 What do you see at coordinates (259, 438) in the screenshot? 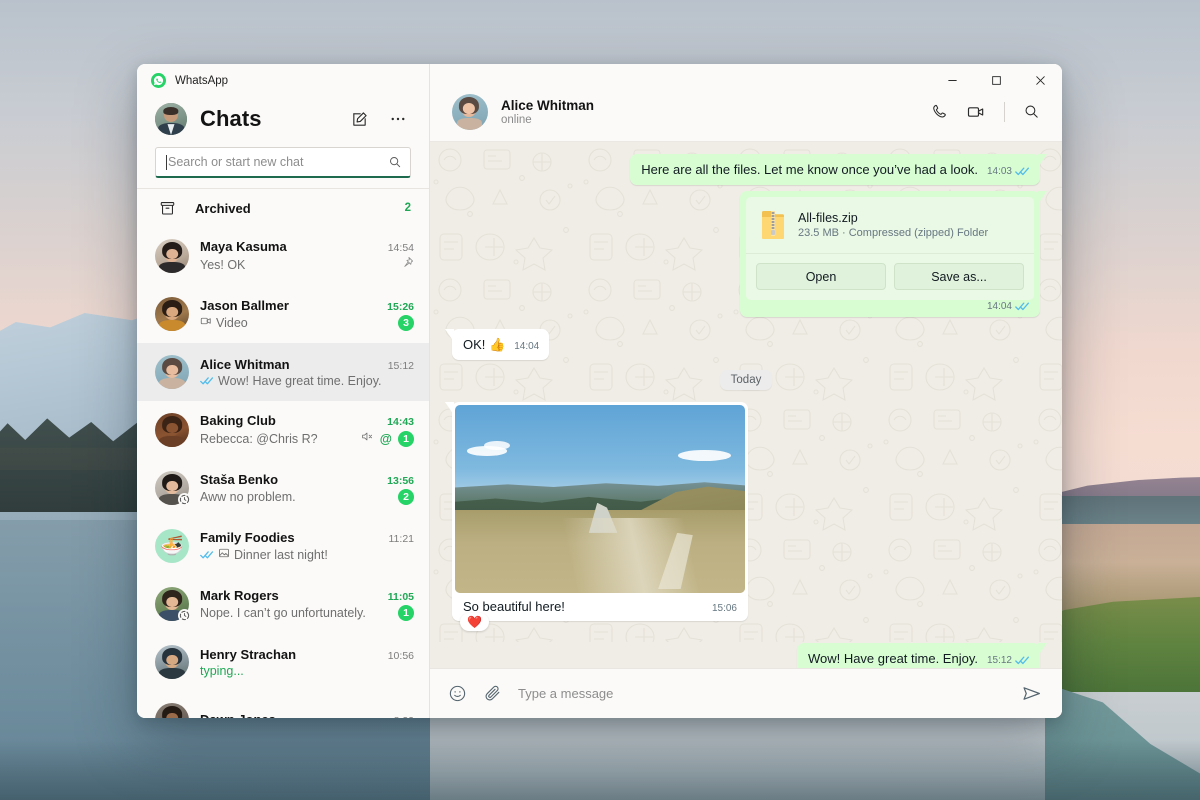
I see `chat-preview: Rebecca: @Chris R?` at bounding box center [259, 438].